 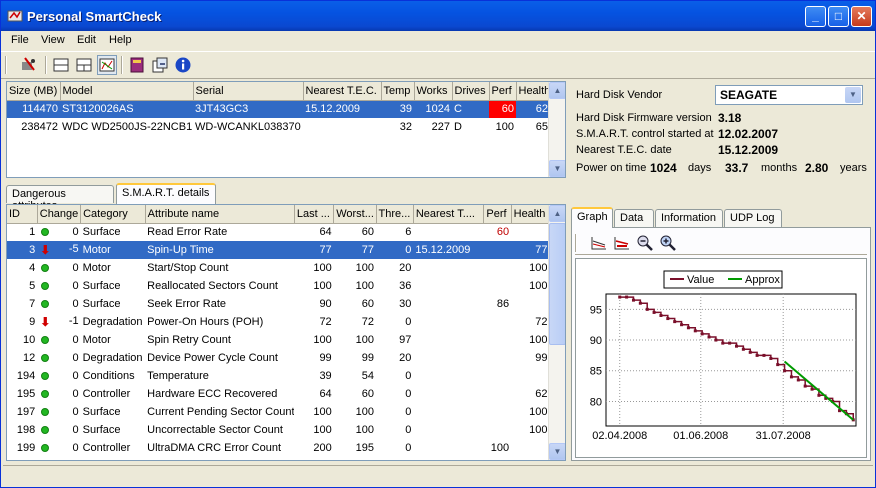 I want to click on attribute-name: Temperature, so click(x=178, y=376).